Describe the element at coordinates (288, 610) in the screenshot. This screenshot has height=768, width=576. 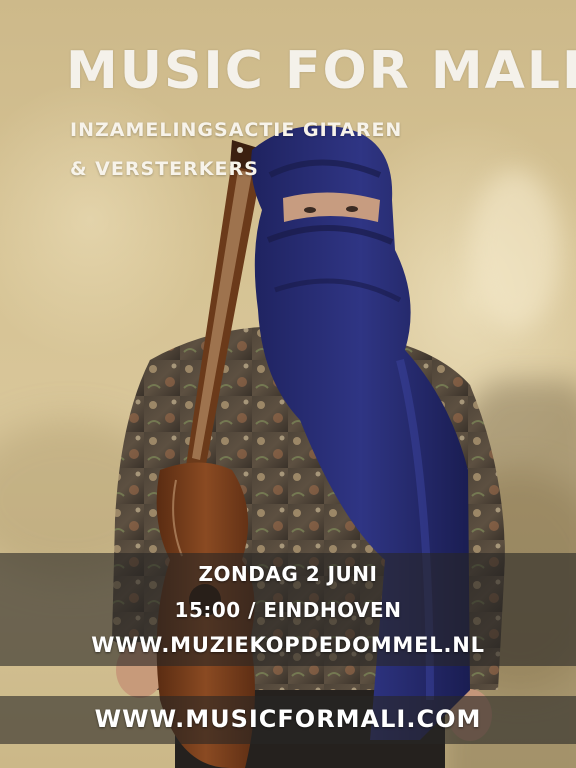
I see `event-time-location: 15:00 / EINDHOVEN` at that location.